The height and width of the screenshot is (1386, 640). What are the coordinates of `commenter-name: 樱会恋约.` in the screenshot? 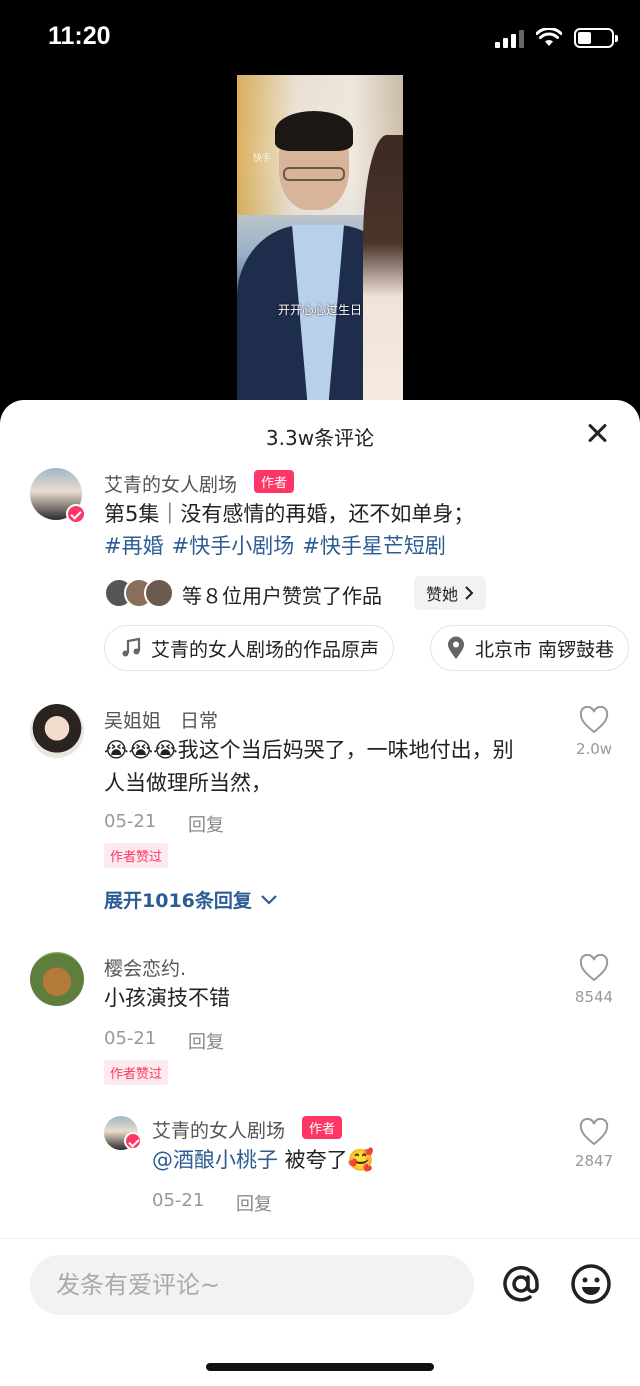 It's located at (145, 967).